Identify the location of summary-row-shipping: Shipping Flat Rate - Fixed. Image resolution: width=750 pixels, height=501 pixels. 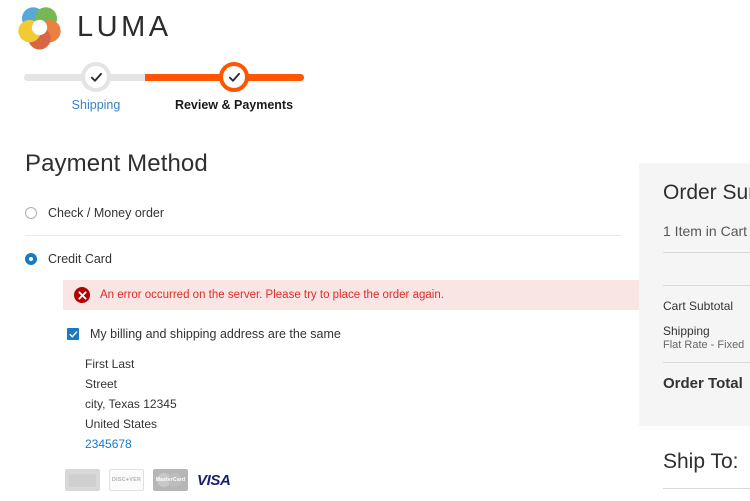
(706, 337).